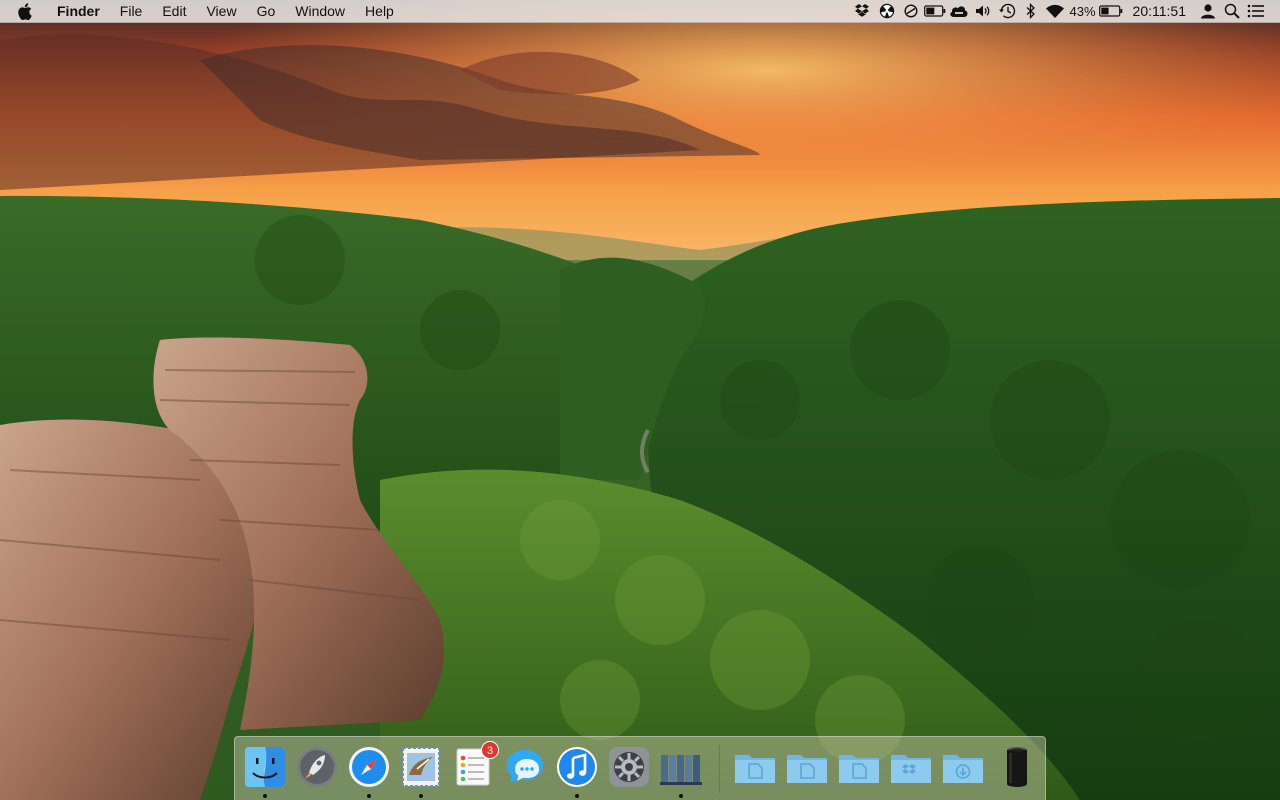 The width and height of the screenshot is (1280, 800). I want to click on dock: 3, so click(640, 768).